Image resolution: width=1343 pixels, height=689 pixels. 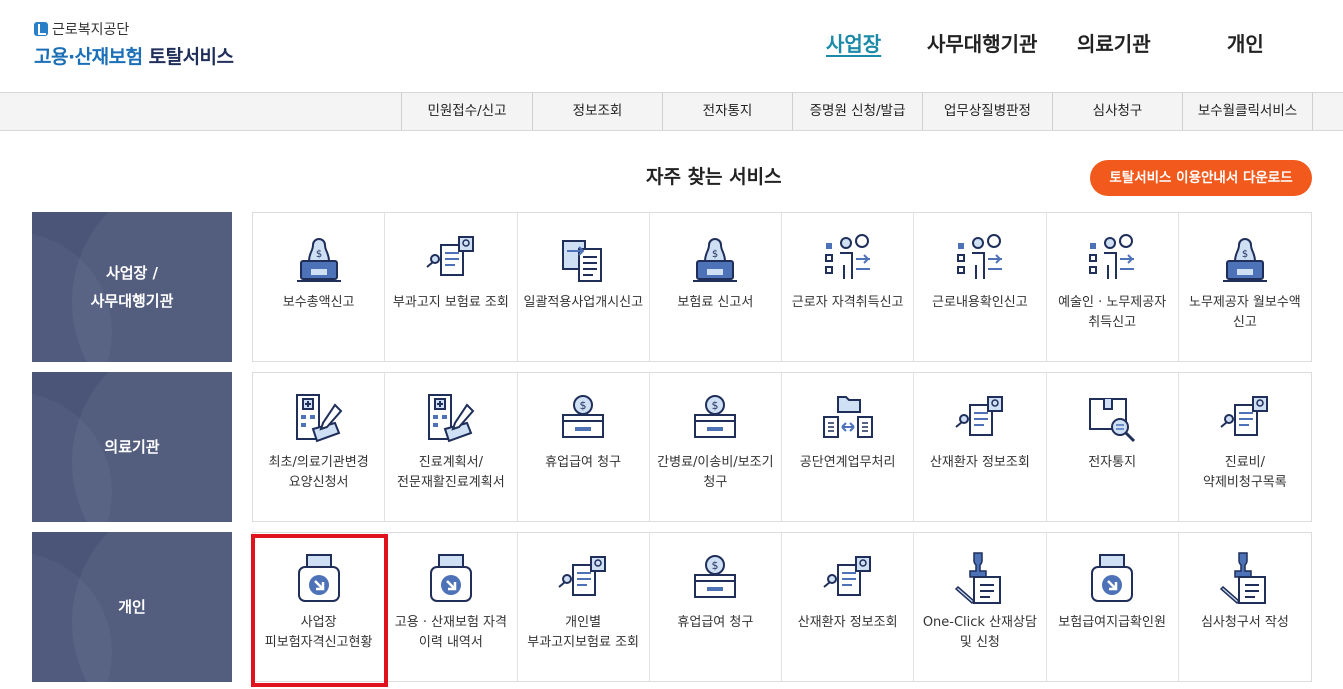 I want to click on service-tile-label: 개인별 부과고지보험료 조회, so click(x=583, y=632).